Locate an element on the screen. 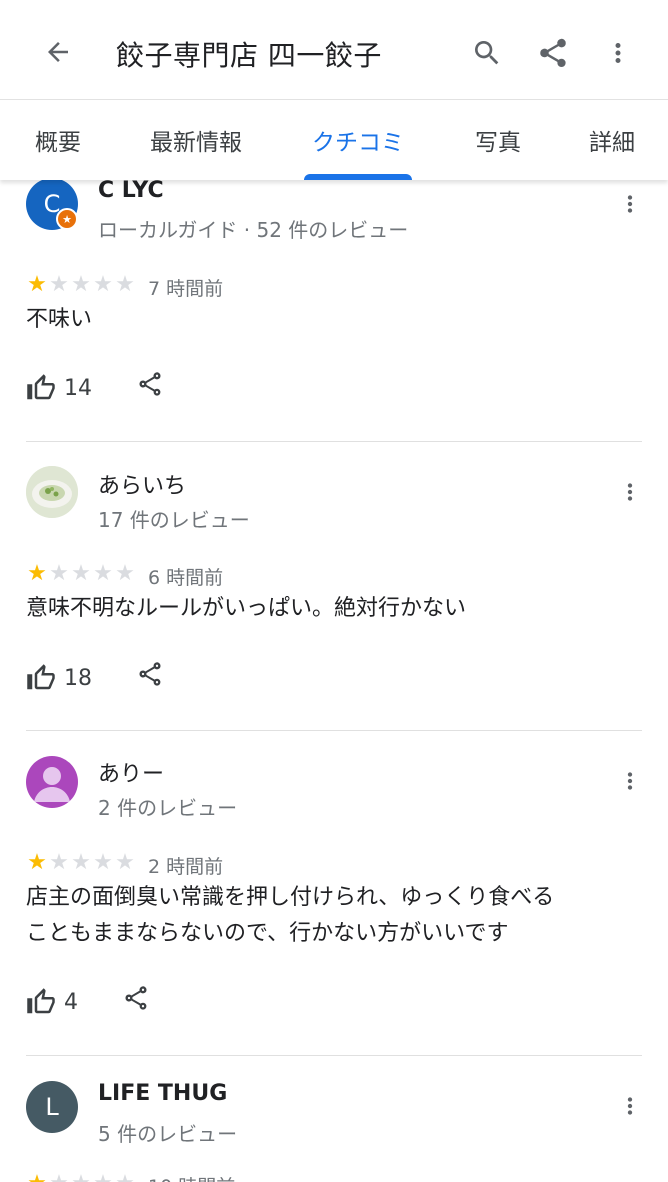  tab-label: クチコミ is located at coordinates (358, 143).